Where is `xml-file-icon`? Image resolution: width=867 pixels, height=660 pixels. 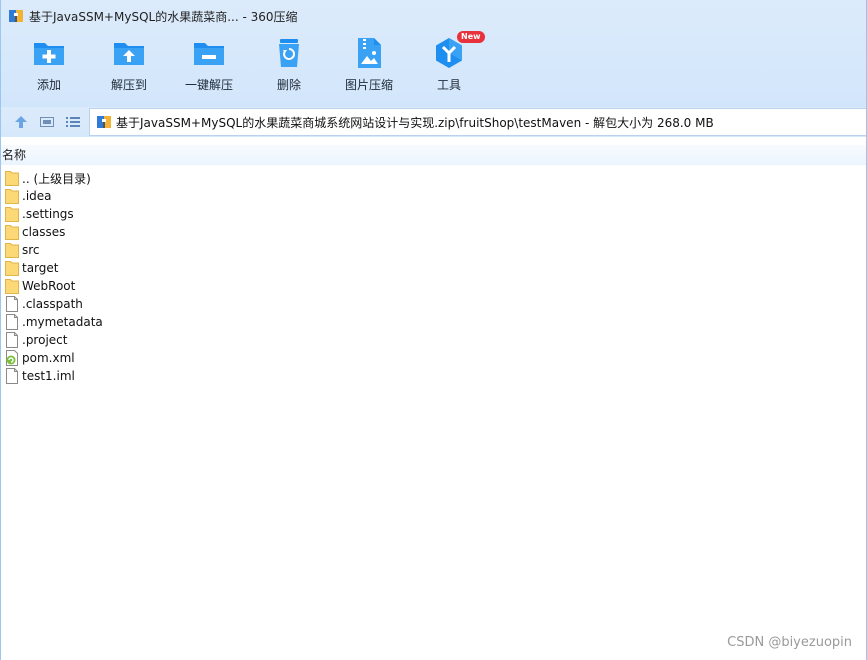 xml-file-icon is located at coordinates (12, 358).